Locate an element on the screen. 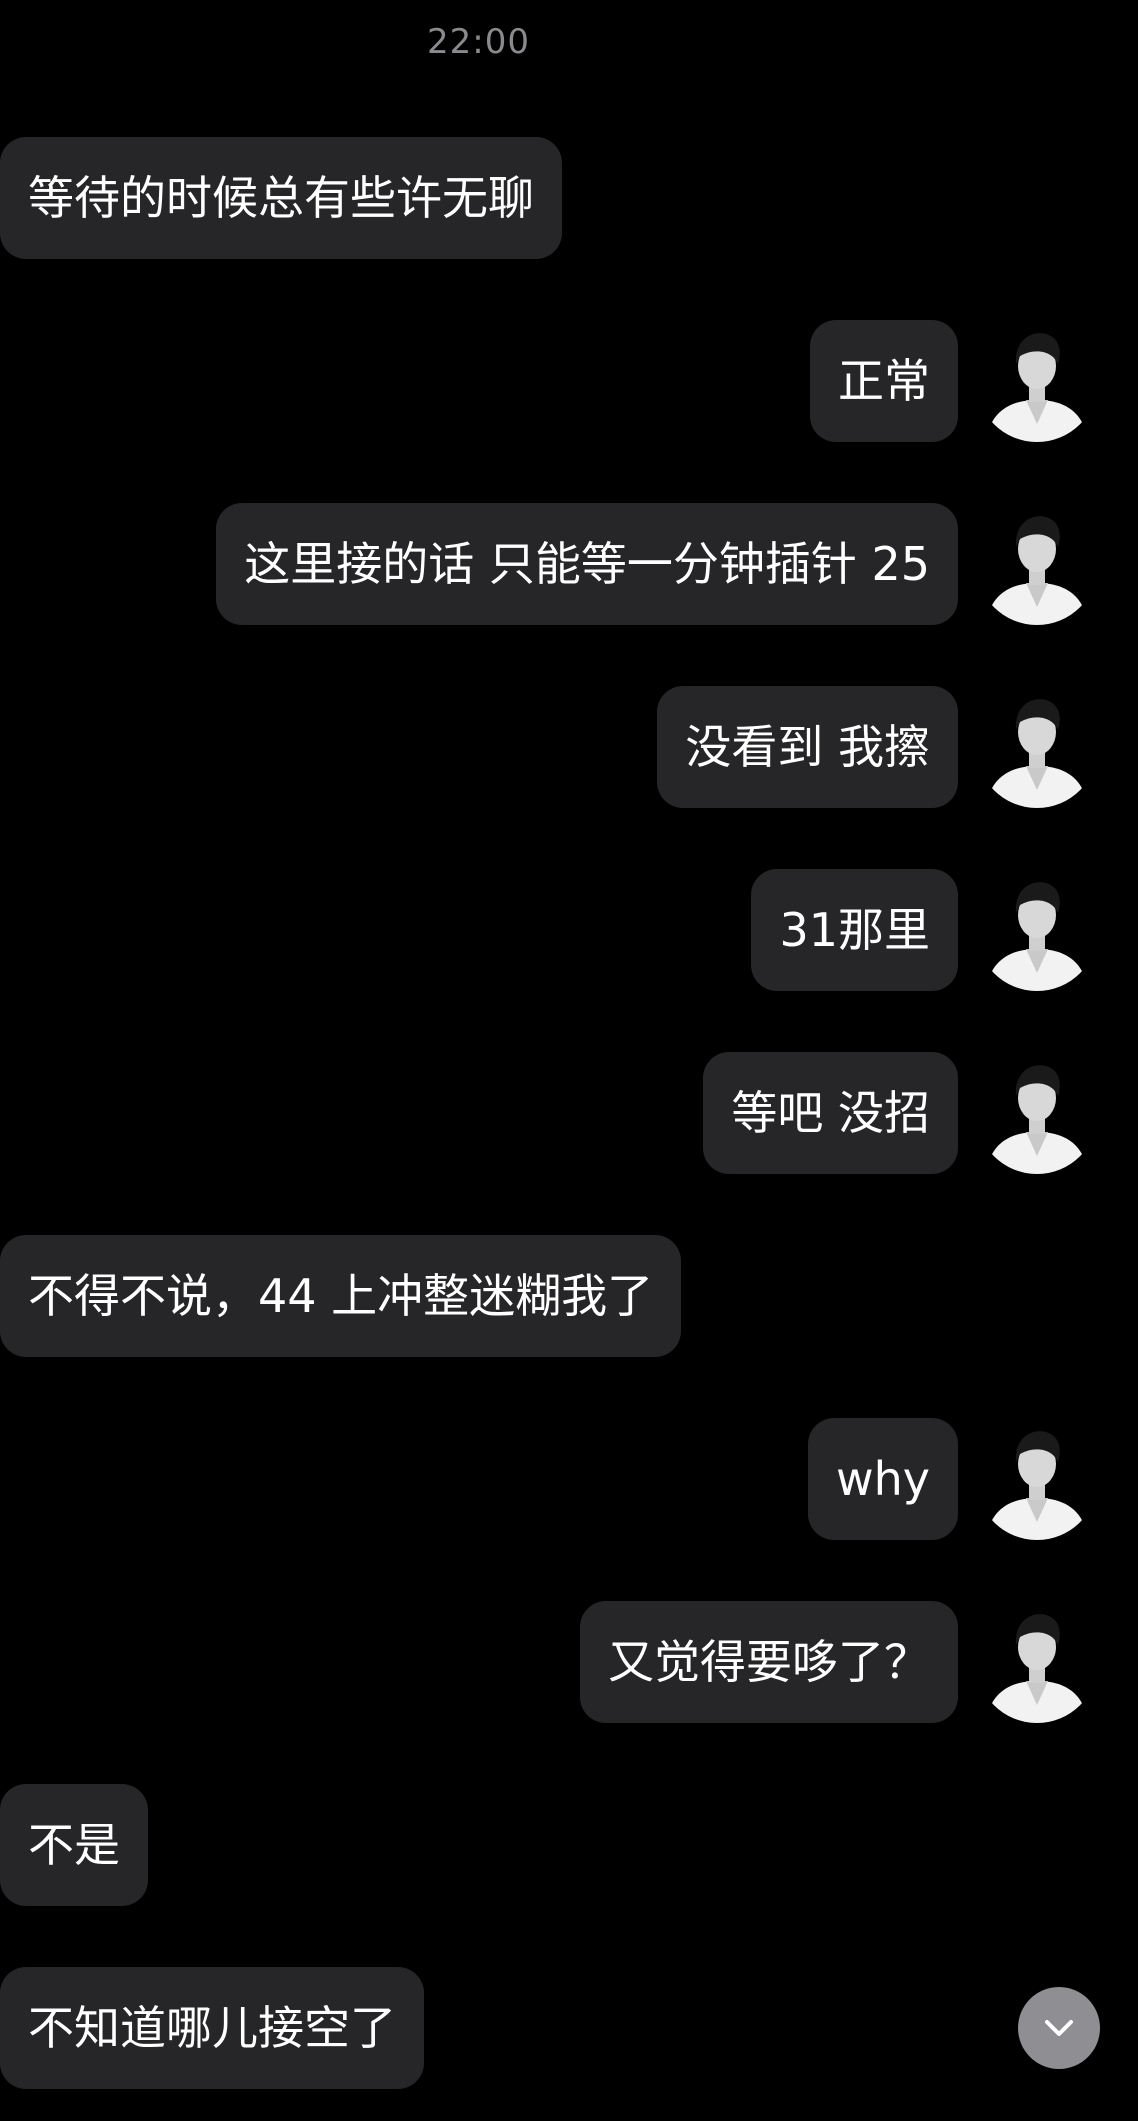 The width and height of the screenshot is (1138, 2121). message-row: 这里接的话 只能等一分钟插针 25 is located at coordinates (569, 564).